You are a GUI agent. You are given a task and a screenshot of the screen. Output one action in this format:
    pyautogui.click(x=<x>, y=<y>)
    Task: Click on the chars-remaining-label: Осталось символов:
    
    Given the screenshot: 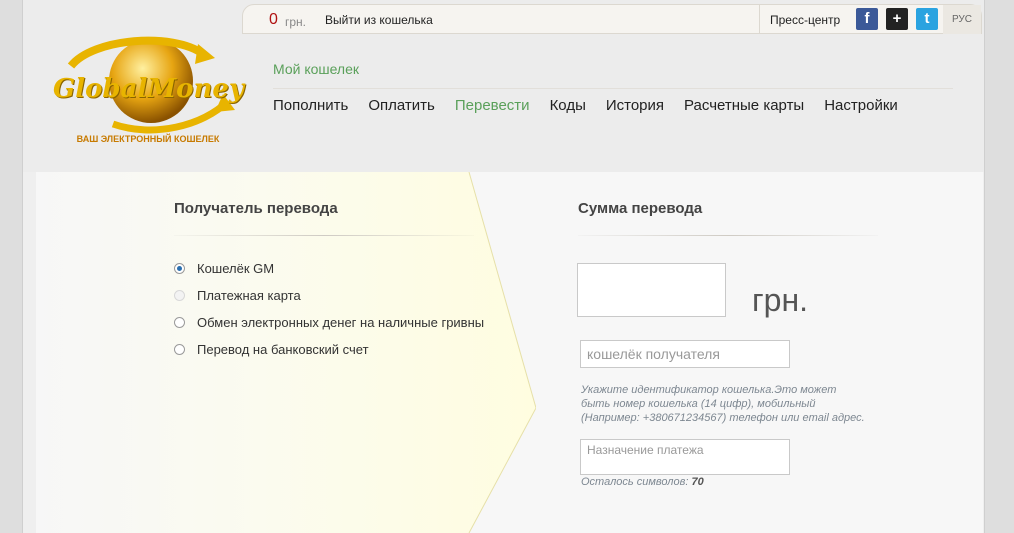 What is the action you would take?
    pyautogui.click(x=635, y=482)
    